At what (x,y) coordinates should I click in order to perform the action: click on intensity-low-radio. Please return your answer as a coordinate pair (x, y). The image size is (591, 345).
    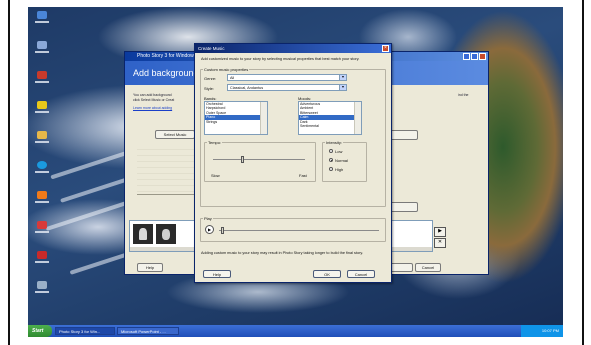
    Looking at the image, I should click on (331, 151).